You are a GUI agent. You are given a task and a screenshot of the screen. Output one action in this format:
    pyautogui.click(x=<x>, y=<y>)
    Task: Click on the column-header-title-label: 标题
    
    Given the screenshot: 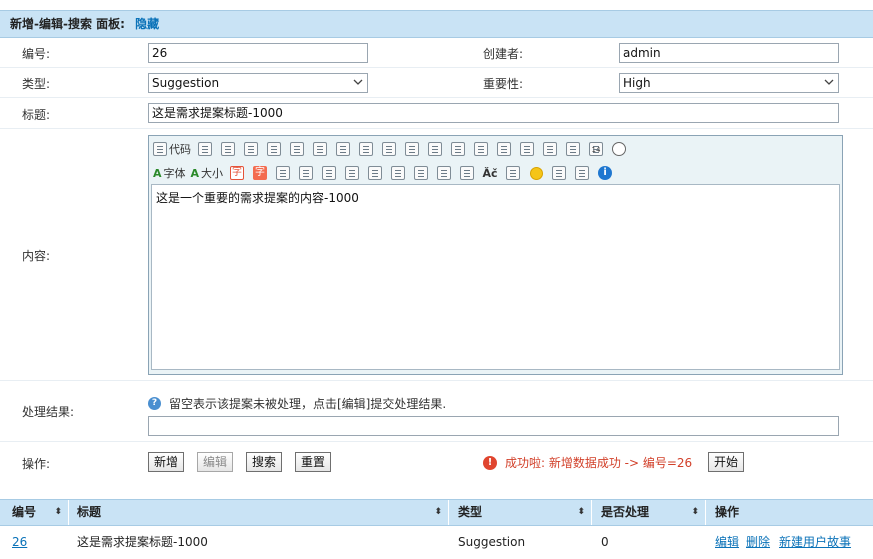 What is the action you would take?
    pyautogui.click(x=89, y=512)
    